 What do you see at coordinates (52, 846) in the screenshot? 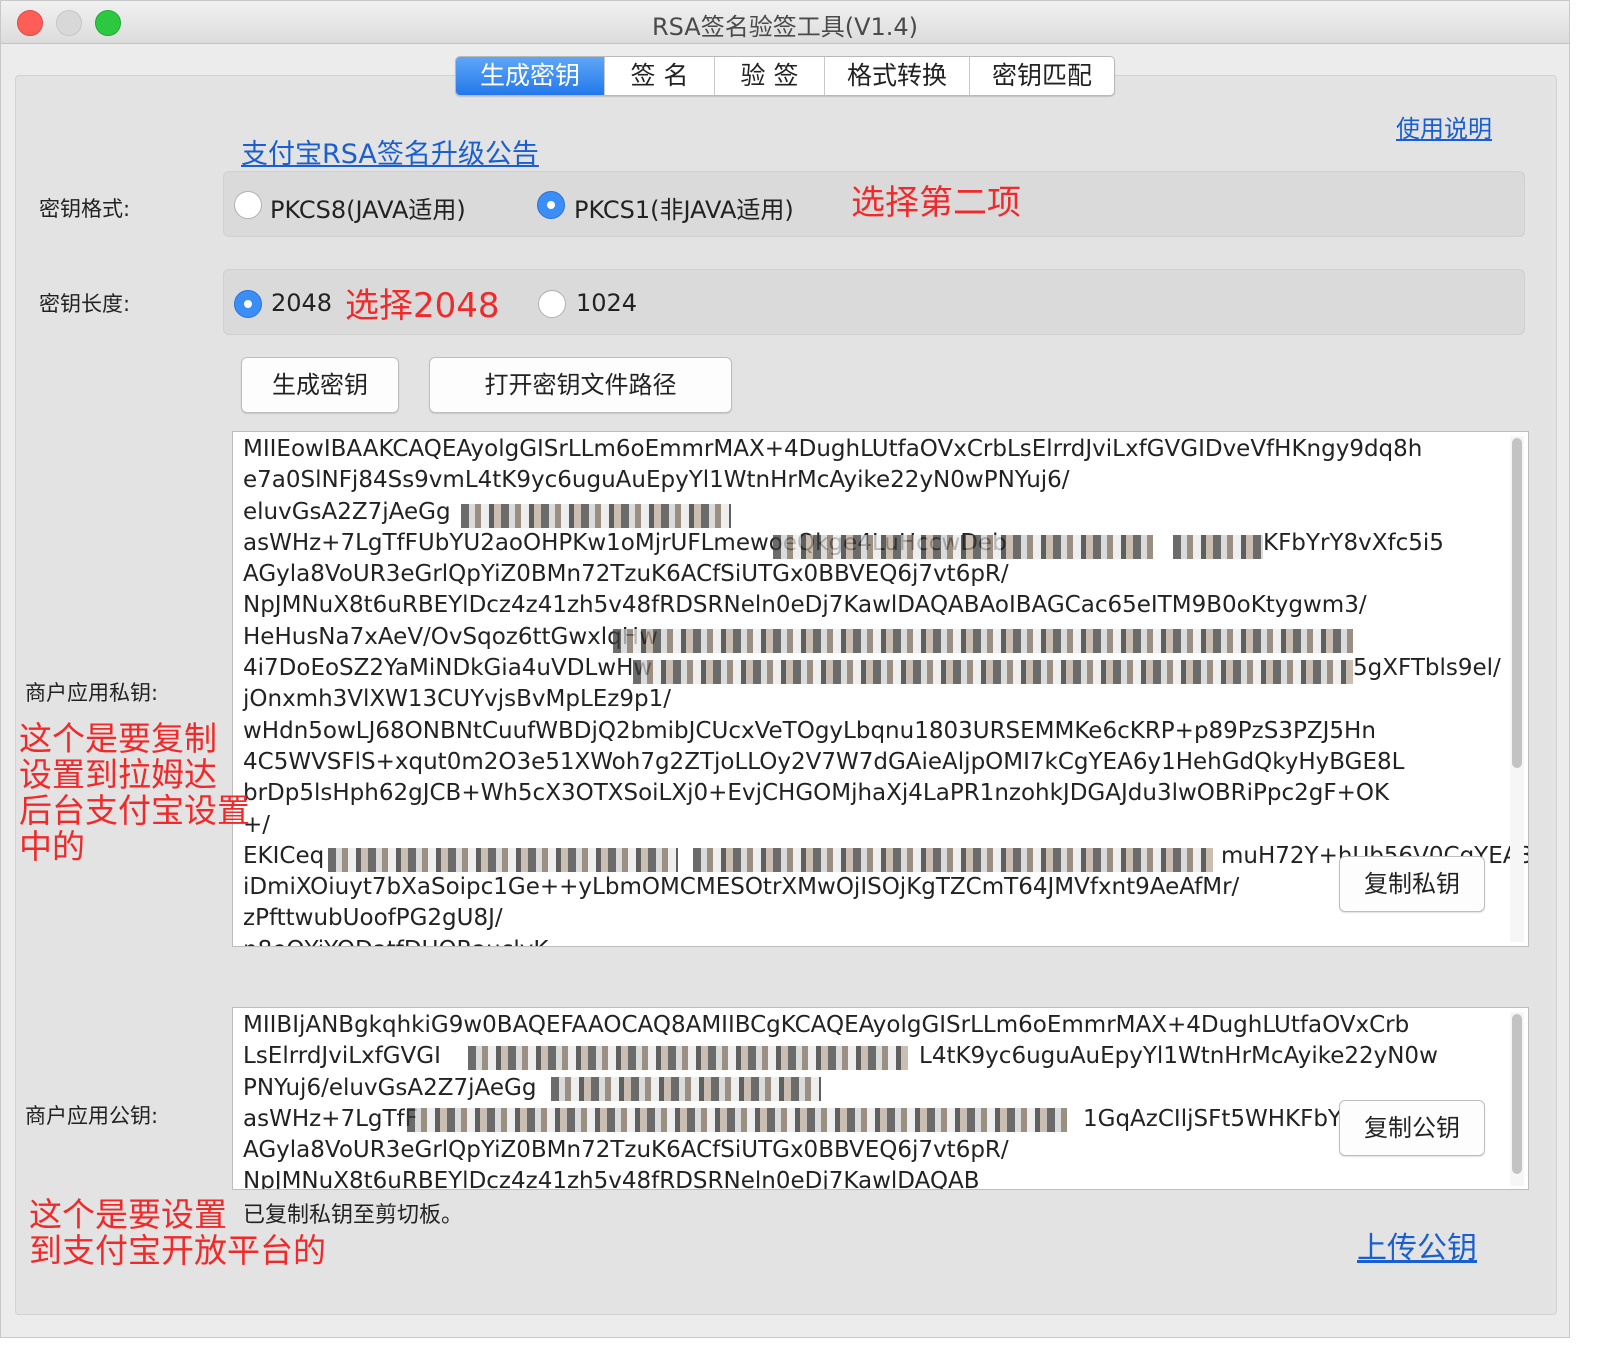
I see `annotation-line: 中的` at bounding box center [52, 846].